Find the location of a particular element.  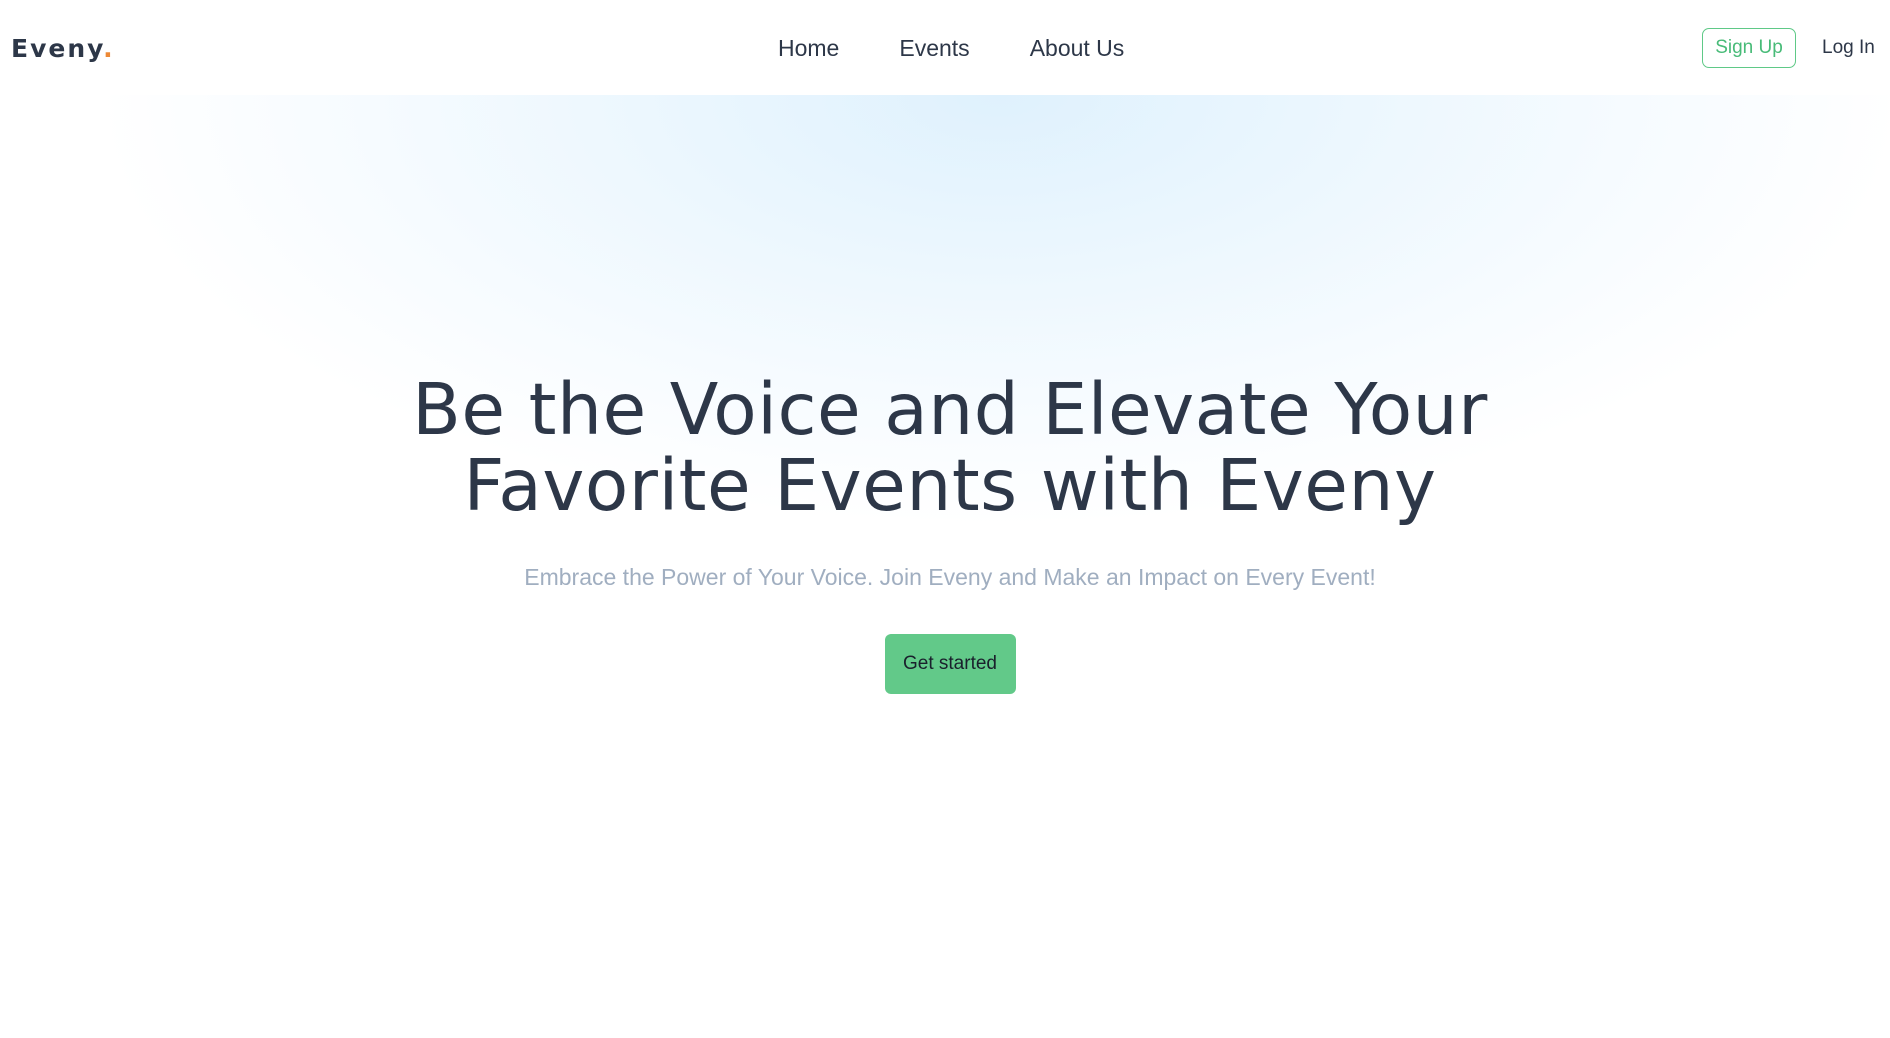

get-started-button: Get started is located at coordinates (950, 664).